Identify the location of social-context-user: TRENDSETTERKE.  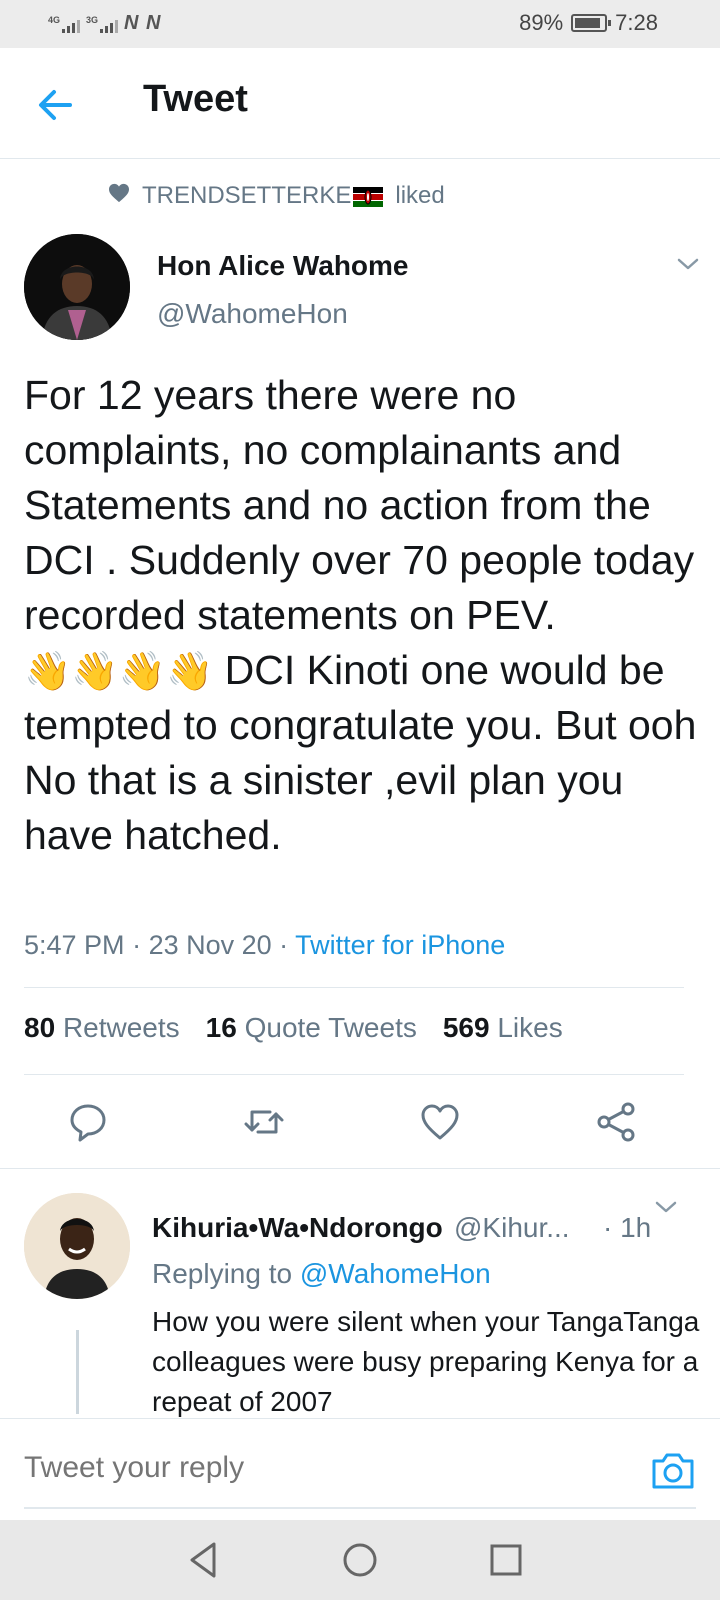
(247, 195).